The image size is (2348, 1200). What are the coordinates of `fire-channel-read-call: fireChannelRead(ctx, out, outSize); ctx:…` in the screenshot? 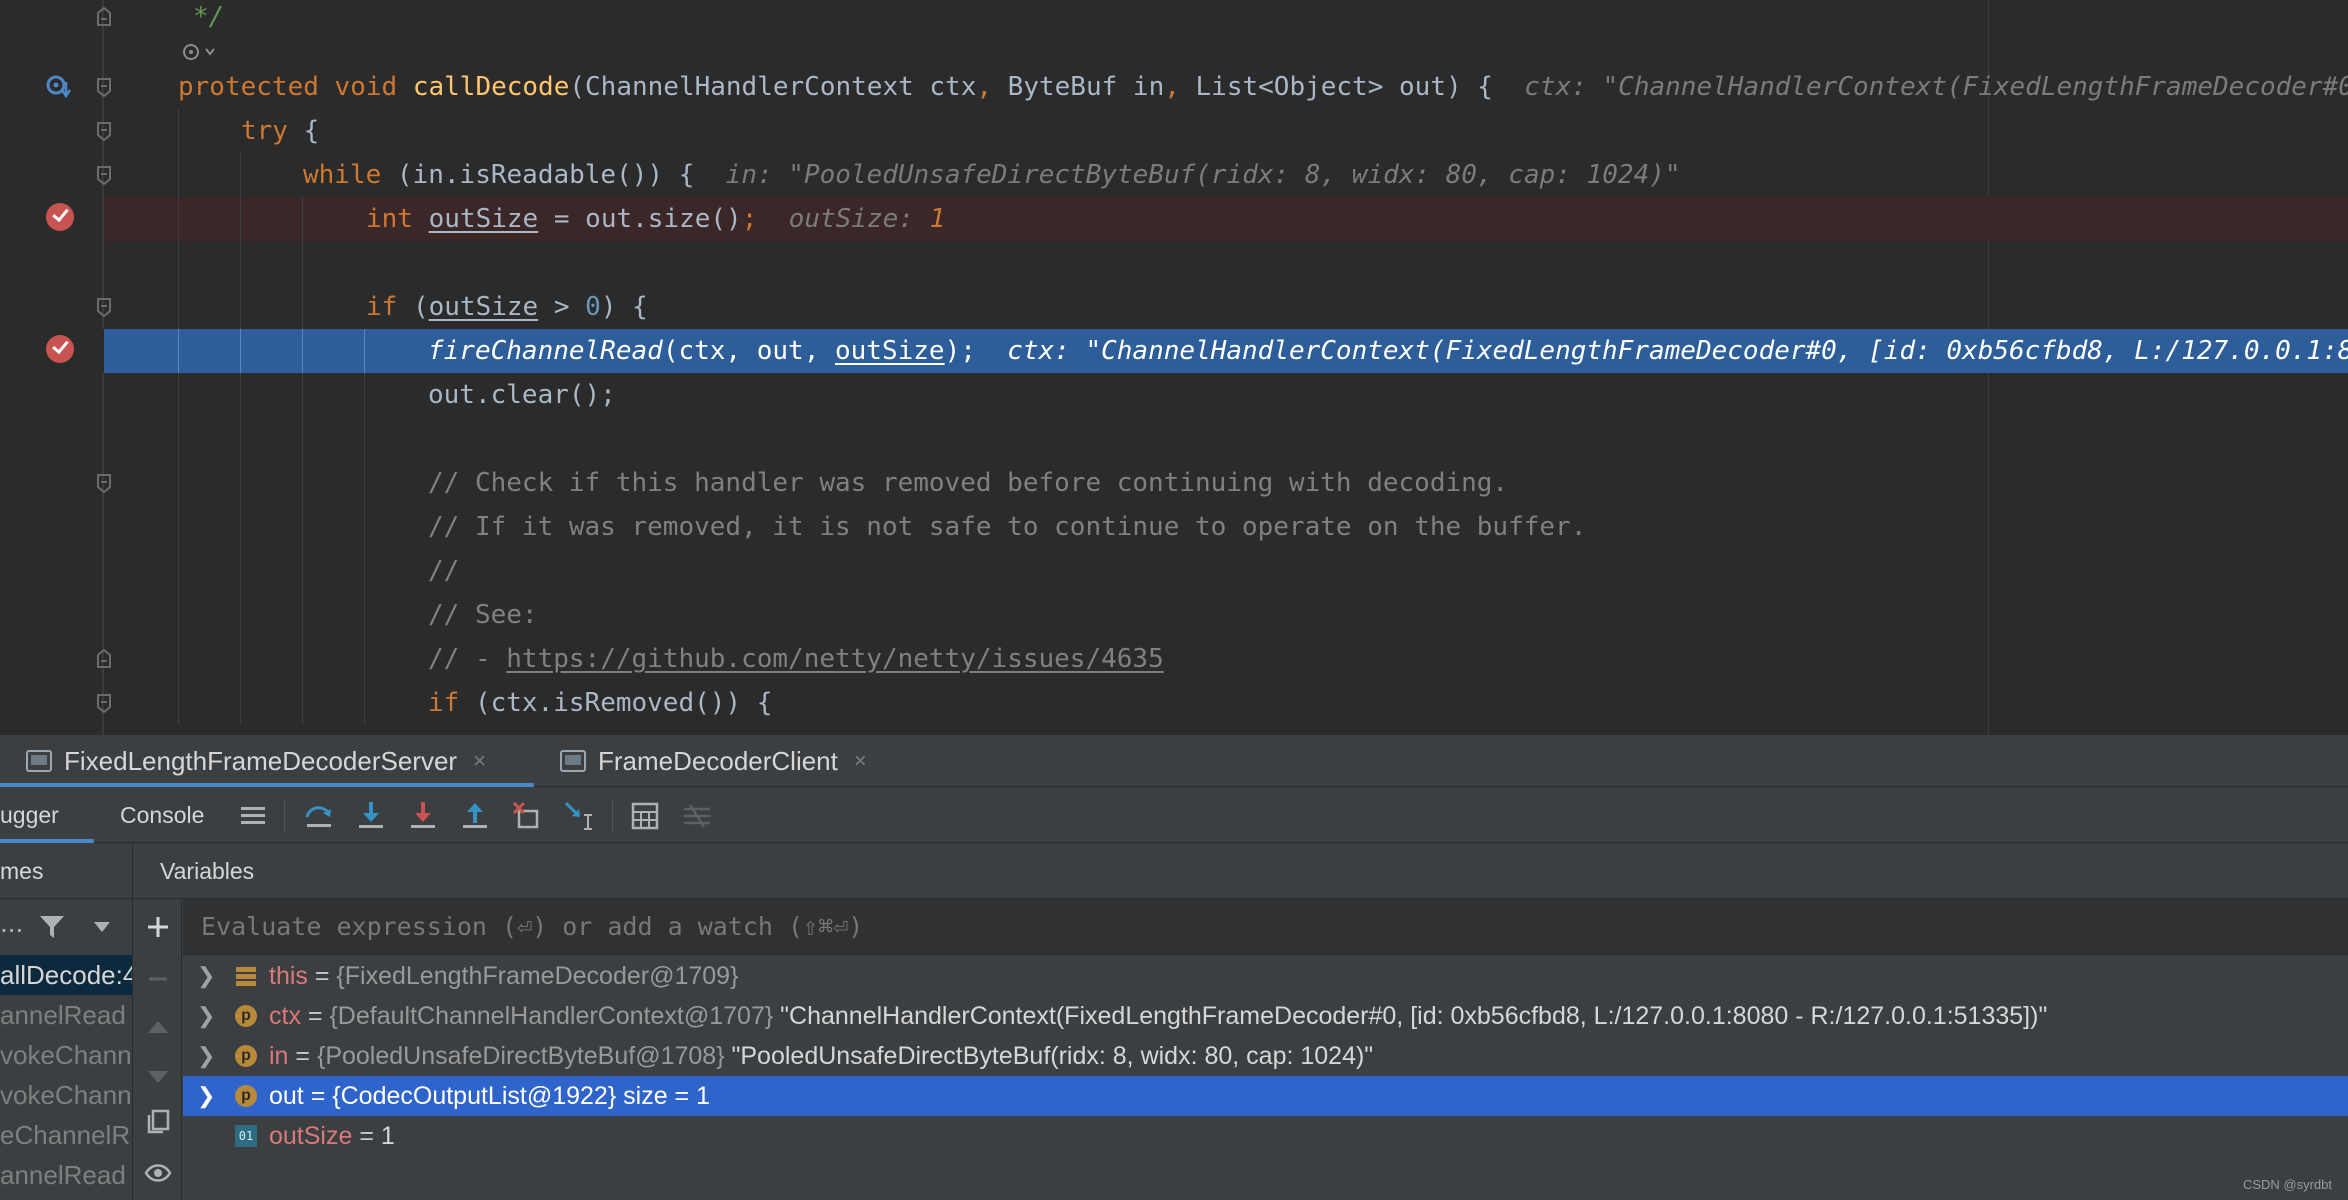 It's located at (1388, 351).